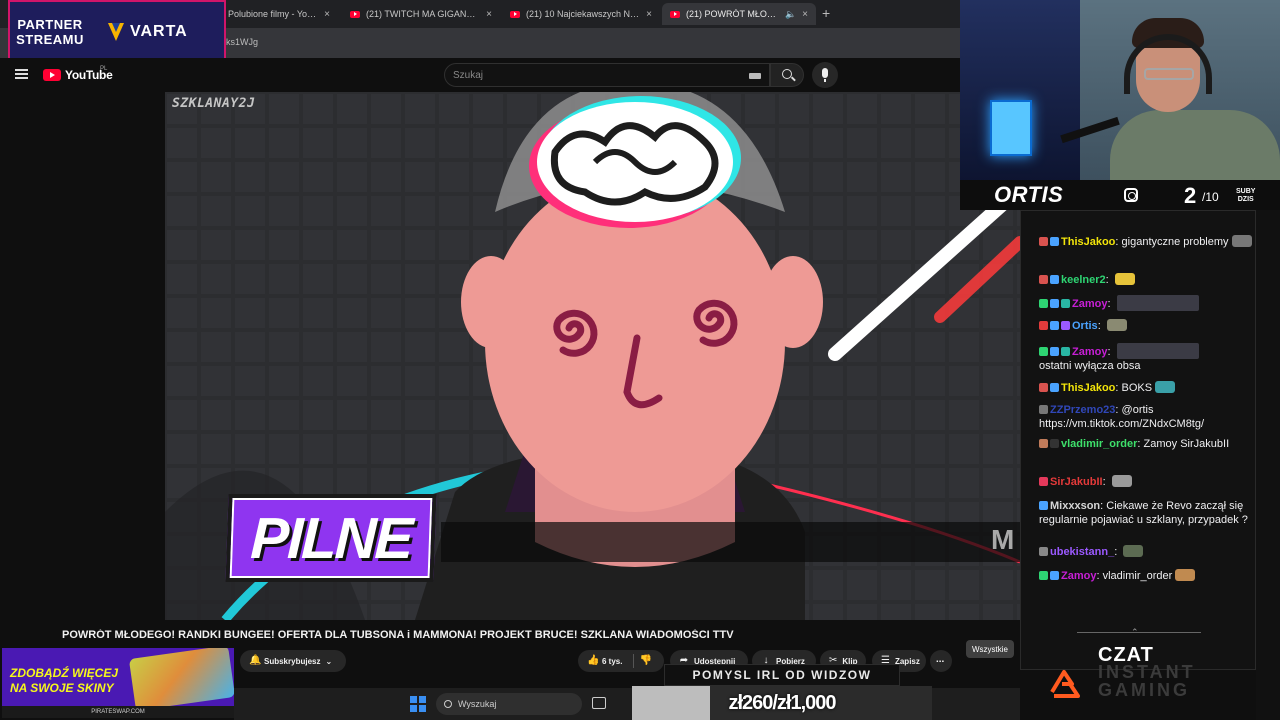 The height and width of the screenshot is (720, 1280). I want to click on varta-mark-icon, so click(116, 32).